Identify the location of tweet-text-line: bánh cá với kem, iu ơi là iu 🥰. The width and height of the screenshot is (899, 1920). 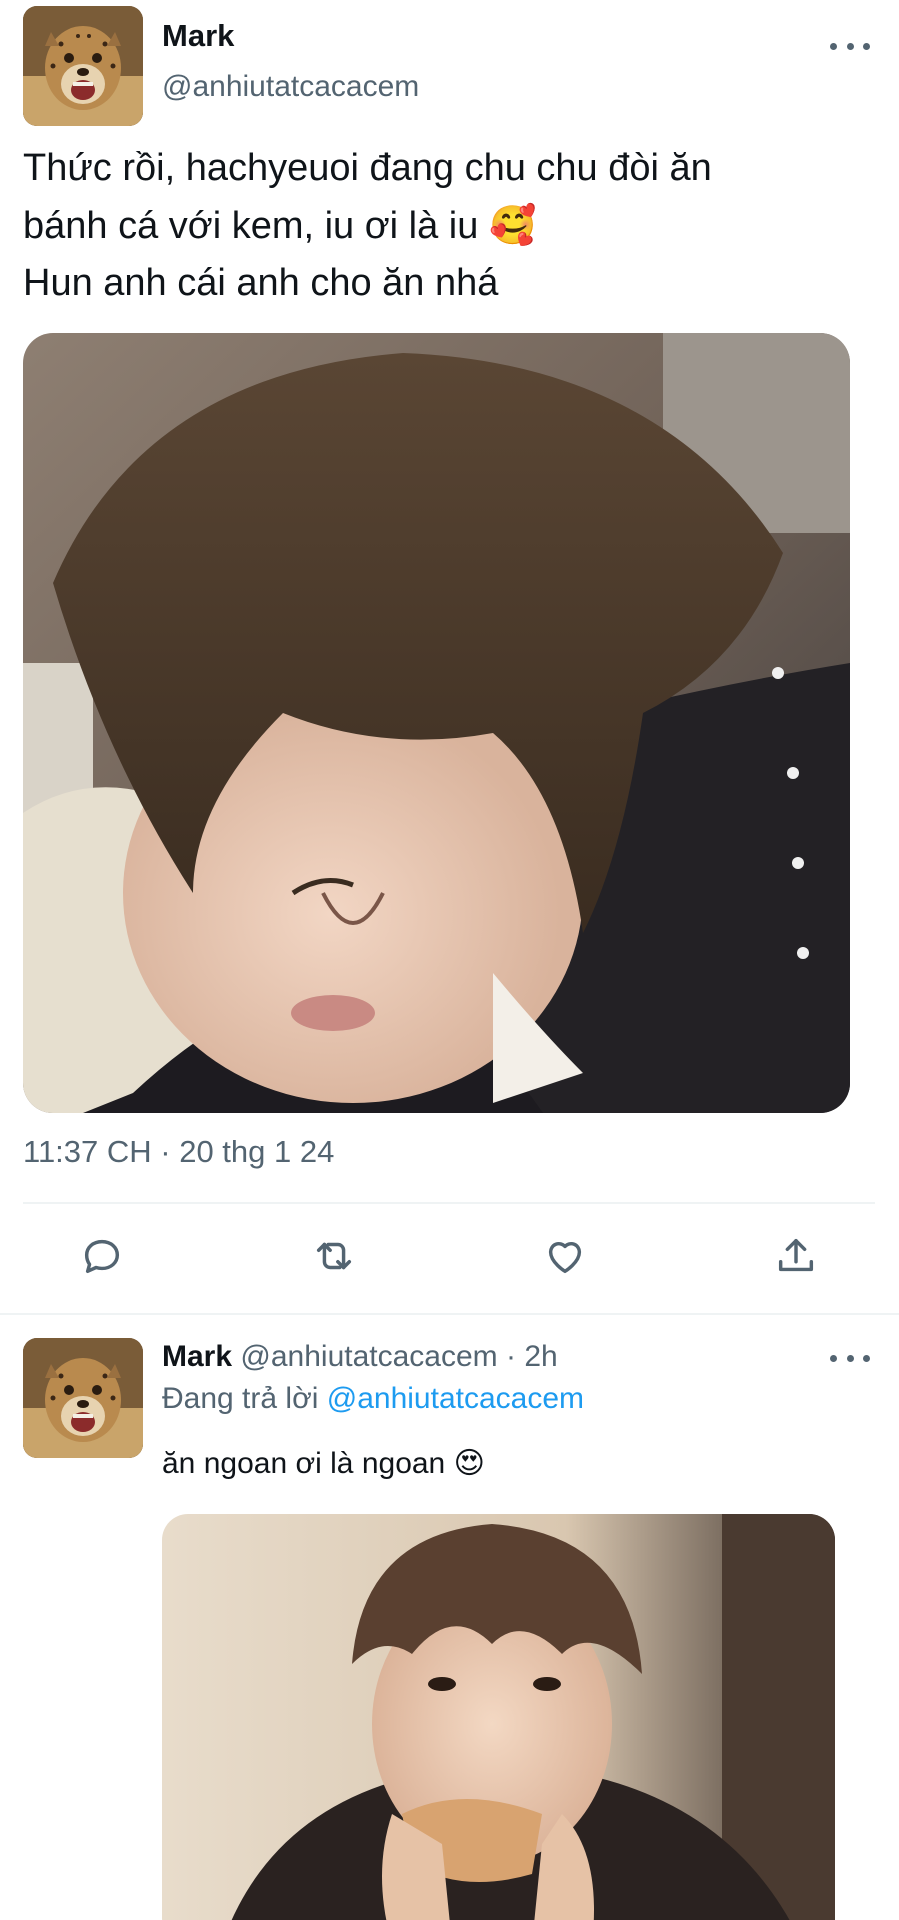
(280, 225).